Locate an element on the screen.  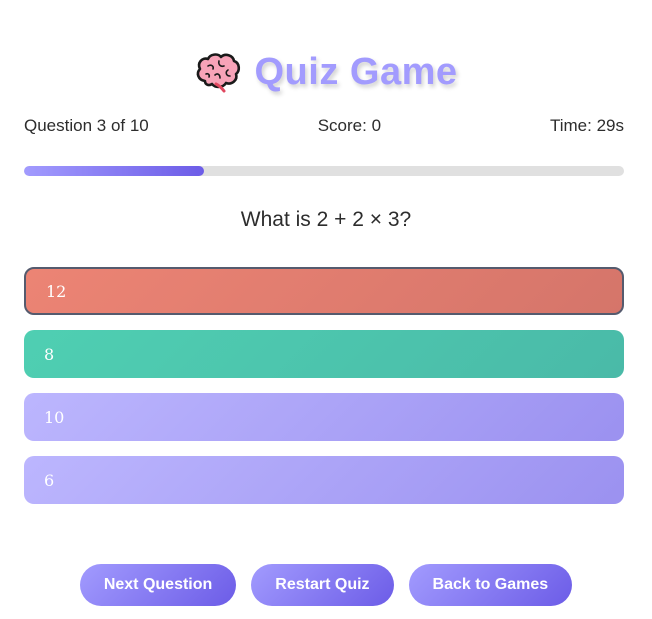
answer-option-label: 12 is located at coordinates (56, 291).